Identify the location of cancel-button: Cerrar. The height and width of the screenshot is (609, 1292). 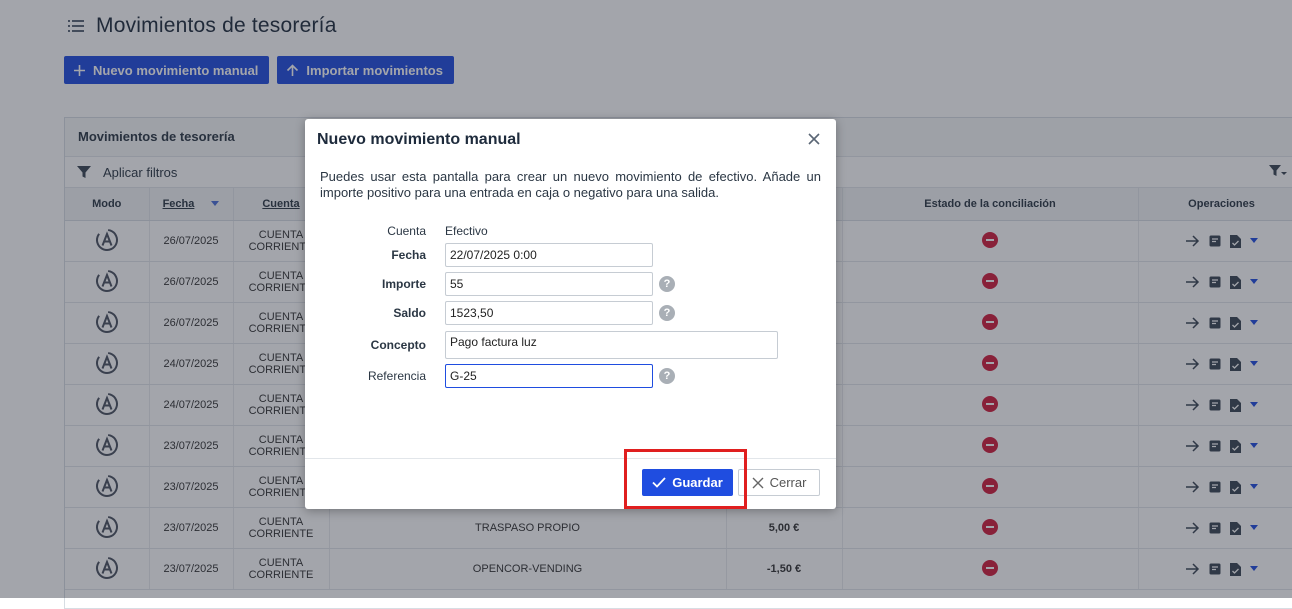
(779, 482).